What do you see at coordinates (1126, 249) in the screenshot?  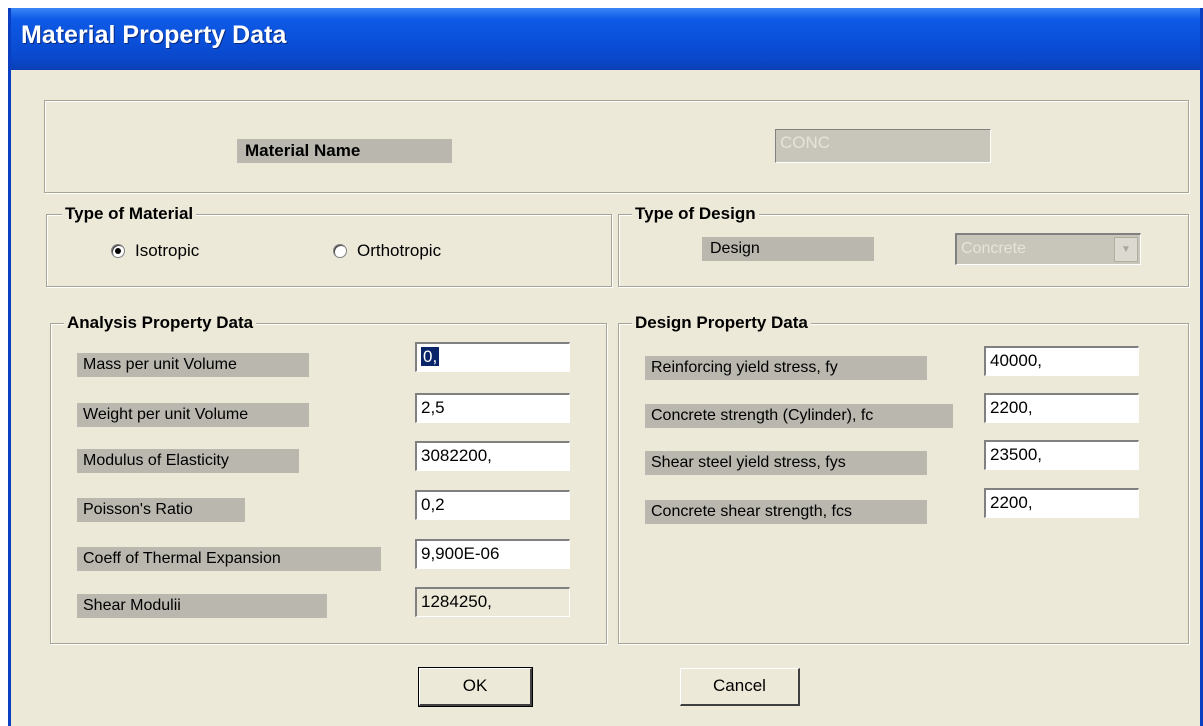 I see `chevron-down-icon: ▼` at bounding box center [1126, 249].